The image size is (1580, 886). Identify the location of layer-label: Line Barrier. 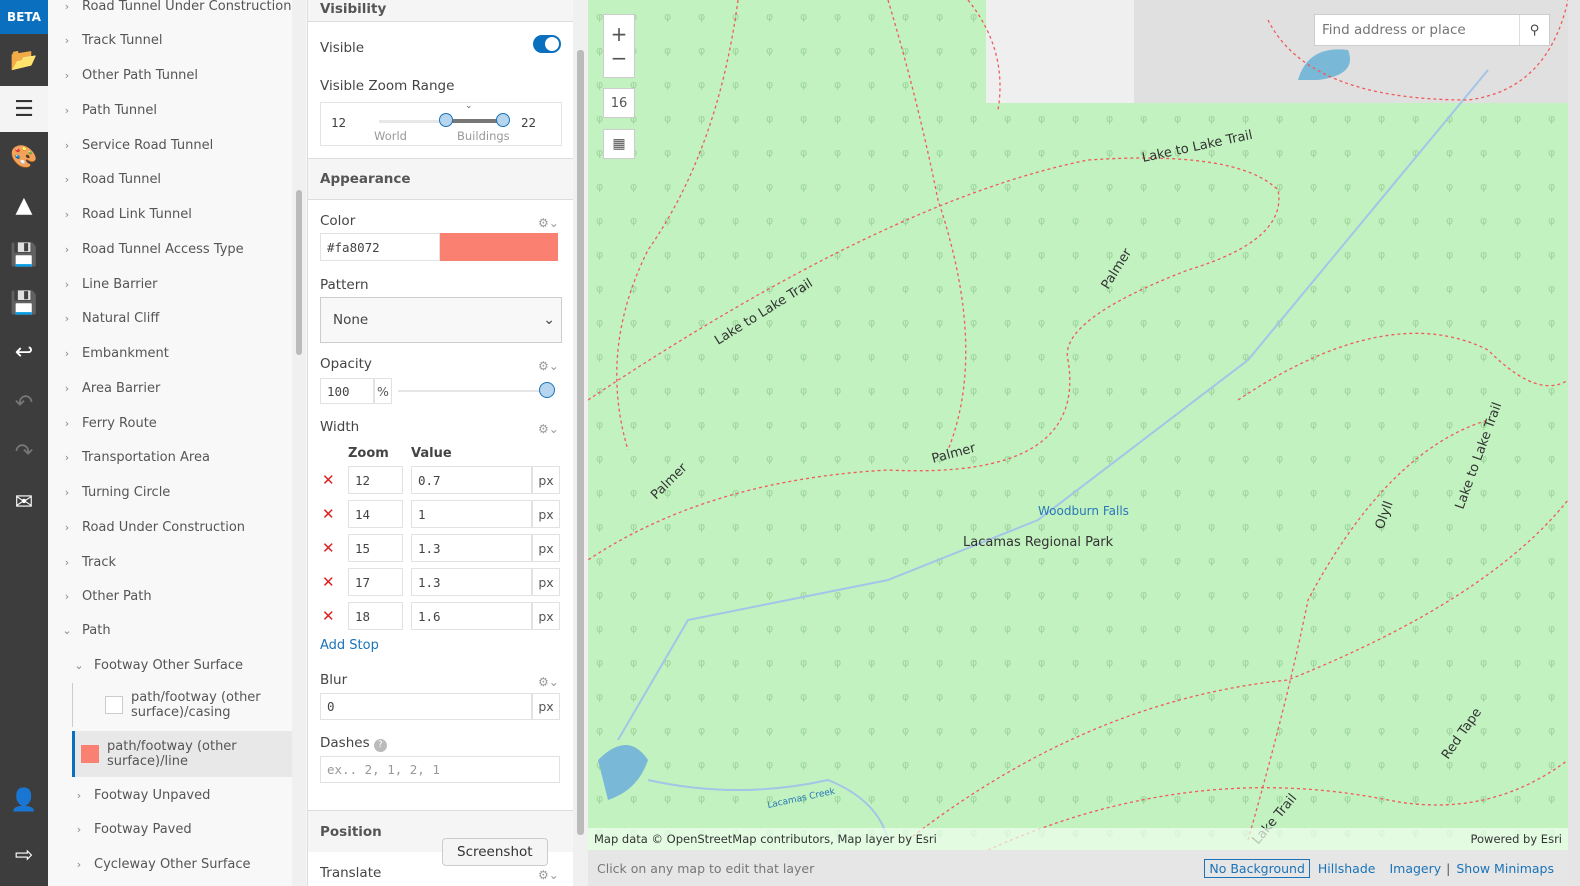
(120, 284).